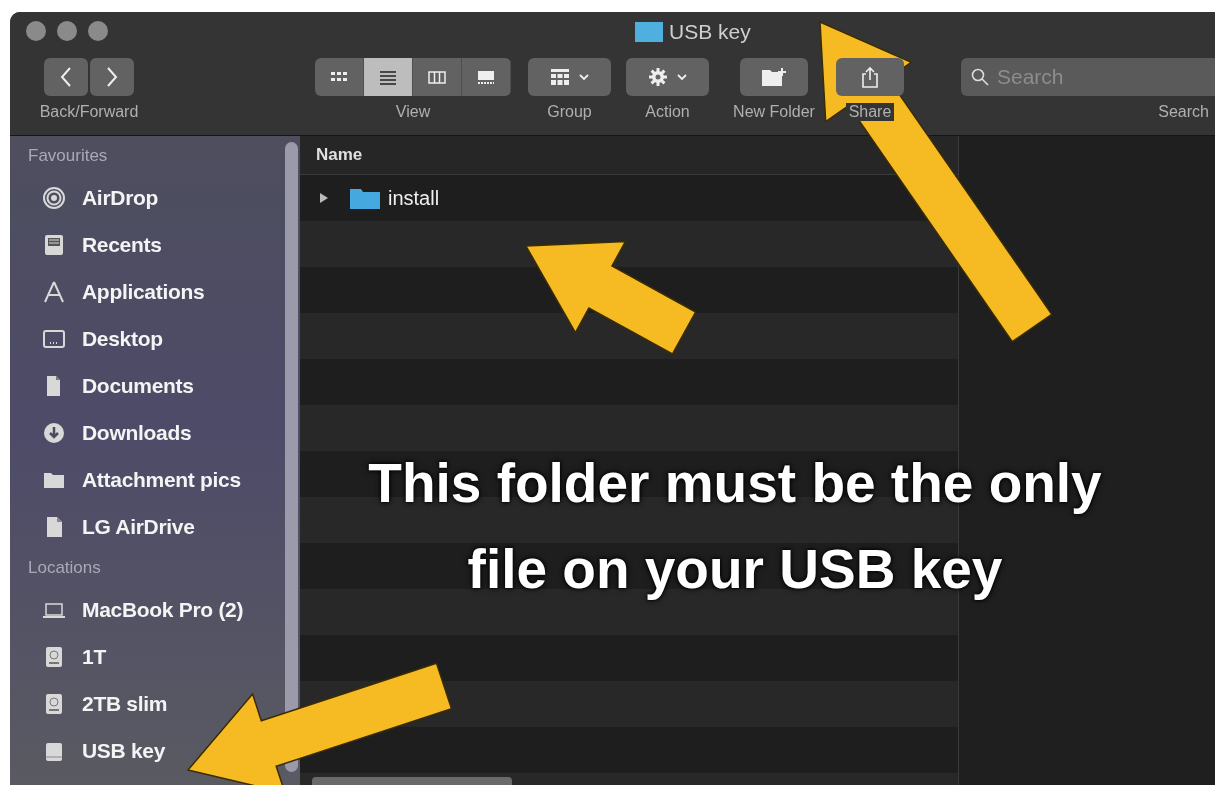 The height and width of the screenshot is (785, 1215). I want to click on back-button, so click(66, 77).